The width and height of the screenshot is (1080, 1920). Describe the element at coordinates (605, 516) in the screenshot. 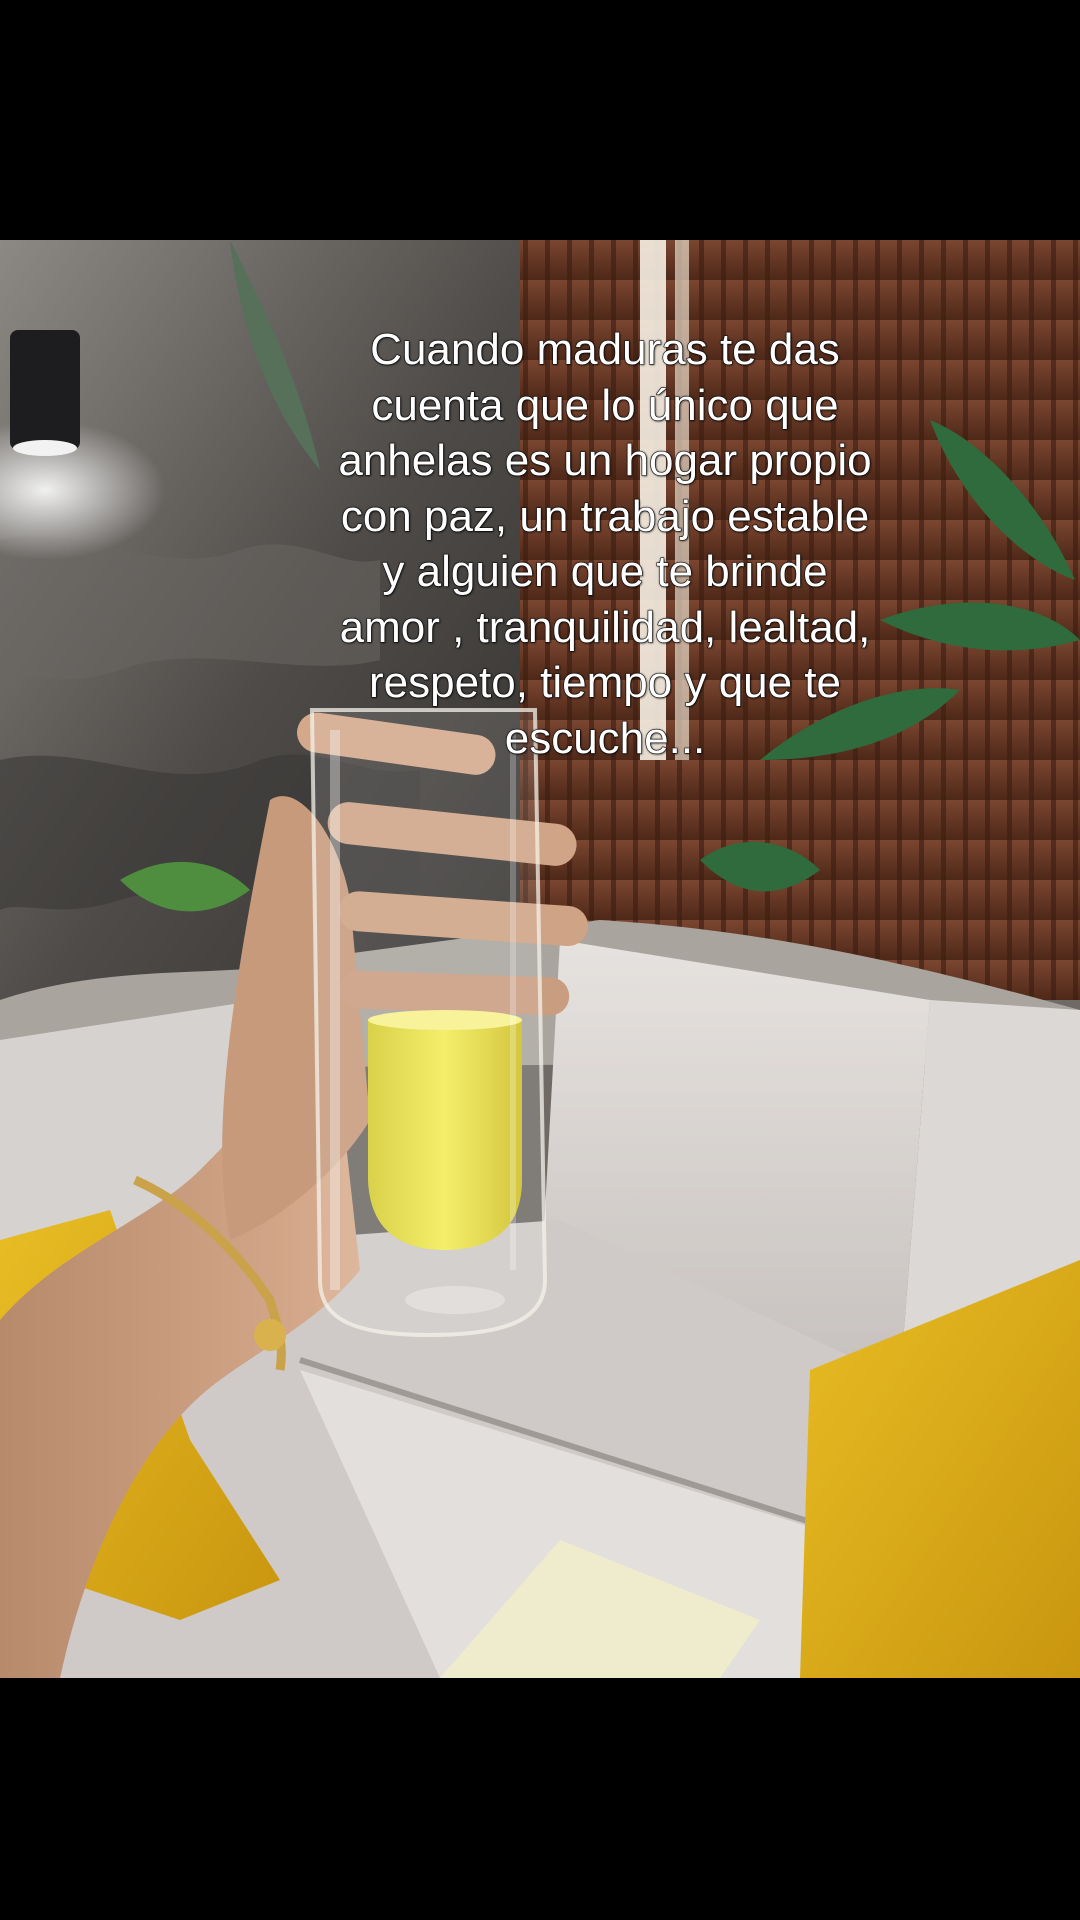

I see `caption-line: con paz, un trabajo estable` at that location.